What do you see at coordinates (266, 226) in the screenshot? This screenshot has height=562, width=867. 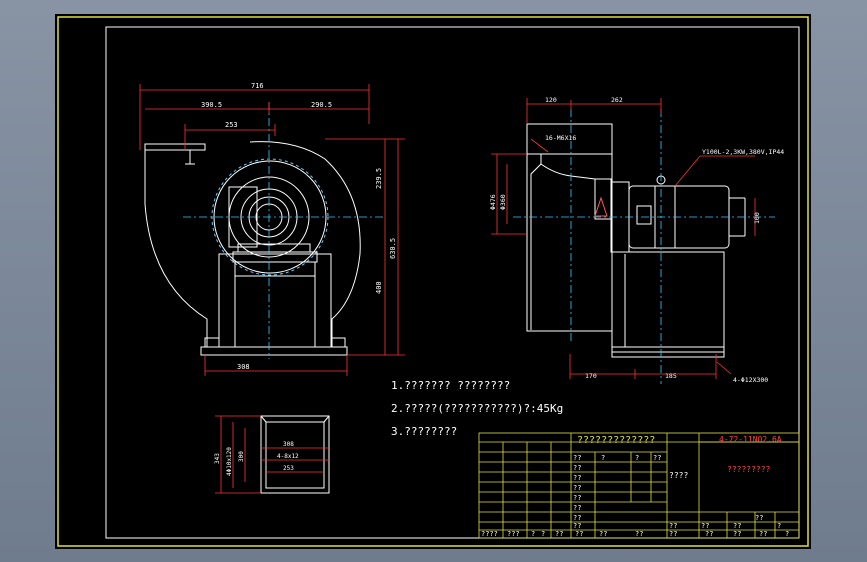 I see `front-dim-labels: 716 390.5 290.5 253 308` at bounding box center [266, 226].